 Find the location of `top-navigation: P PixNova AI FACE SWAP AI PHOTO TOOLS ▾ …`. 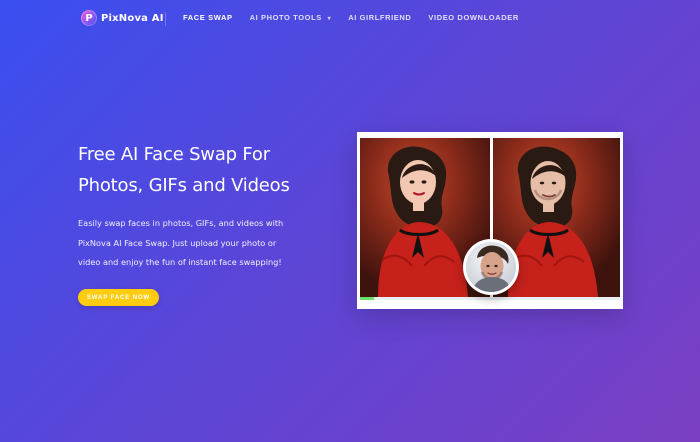

top-navigation: P PixNova AI FACE SWAP AI PHOTO TOOLS ▾ … is located at coordinates (350, 19).